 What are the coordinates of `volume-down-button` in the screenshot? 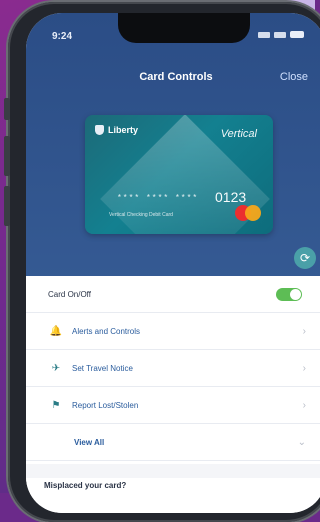 It's located at (7, 206).